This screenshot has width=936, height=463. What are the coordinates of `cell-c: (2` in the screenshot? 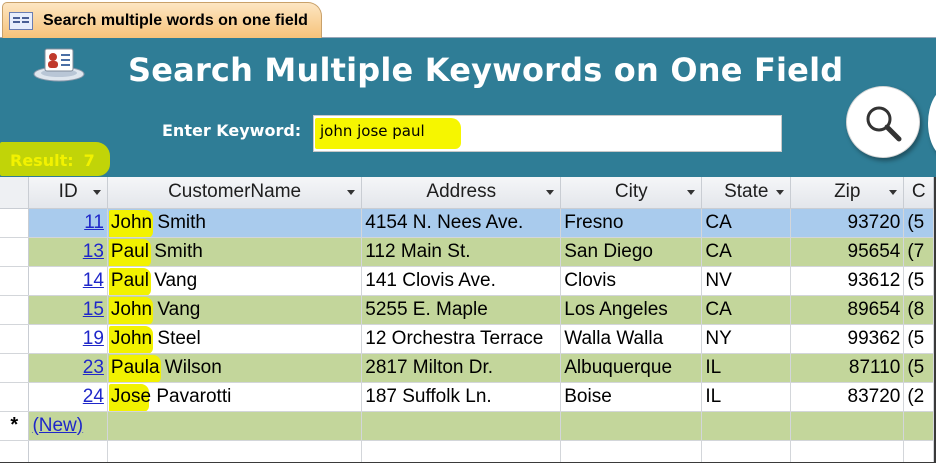 It's located at (918, 397).